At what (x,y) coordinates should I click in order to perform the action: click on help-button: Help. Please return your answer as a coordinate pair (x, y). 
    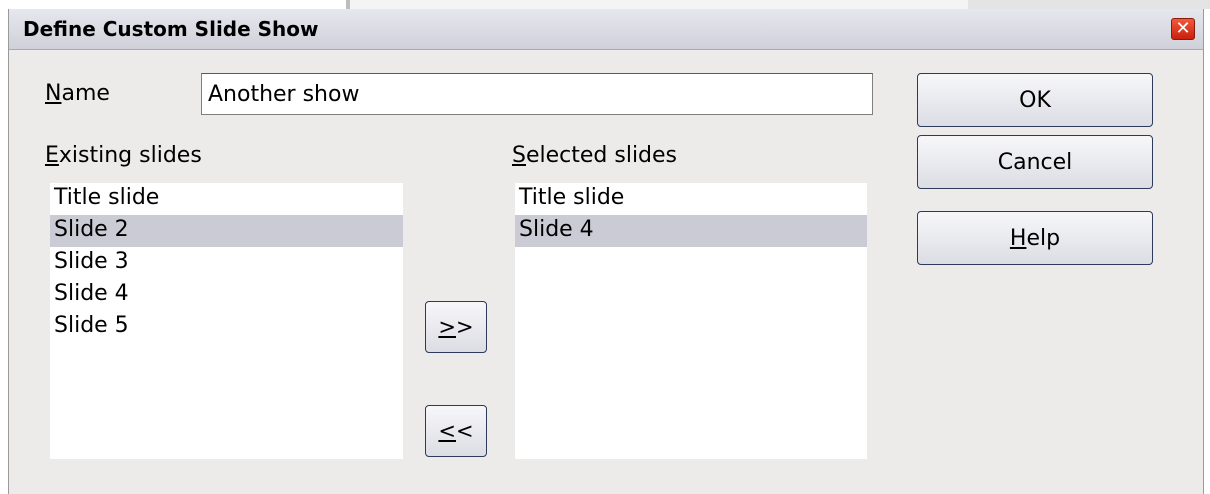
    Looking at the image, I should click on (1035, 238).